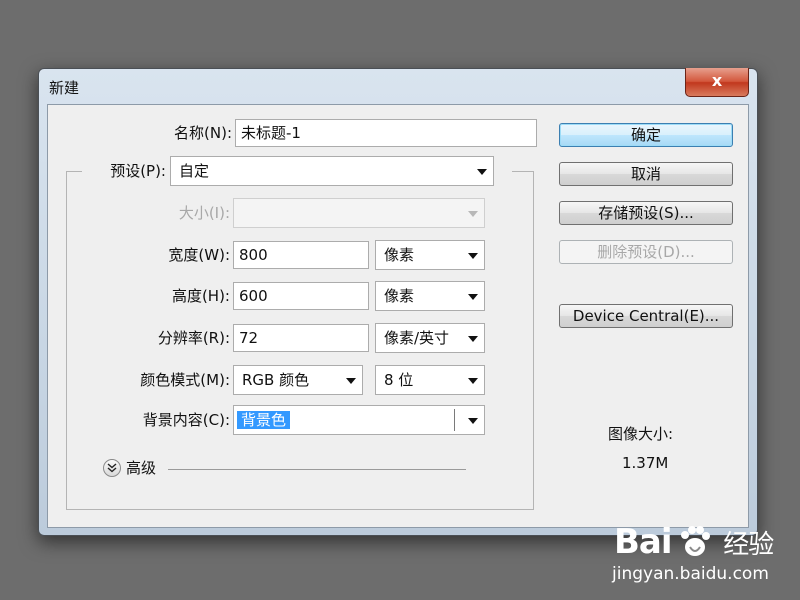 This screenshot has height=600, width=800. What do you see at coordinates (430, 296) in the screenshot?
I see `height-unit-select: 像素` at bounding box center [430, 296].